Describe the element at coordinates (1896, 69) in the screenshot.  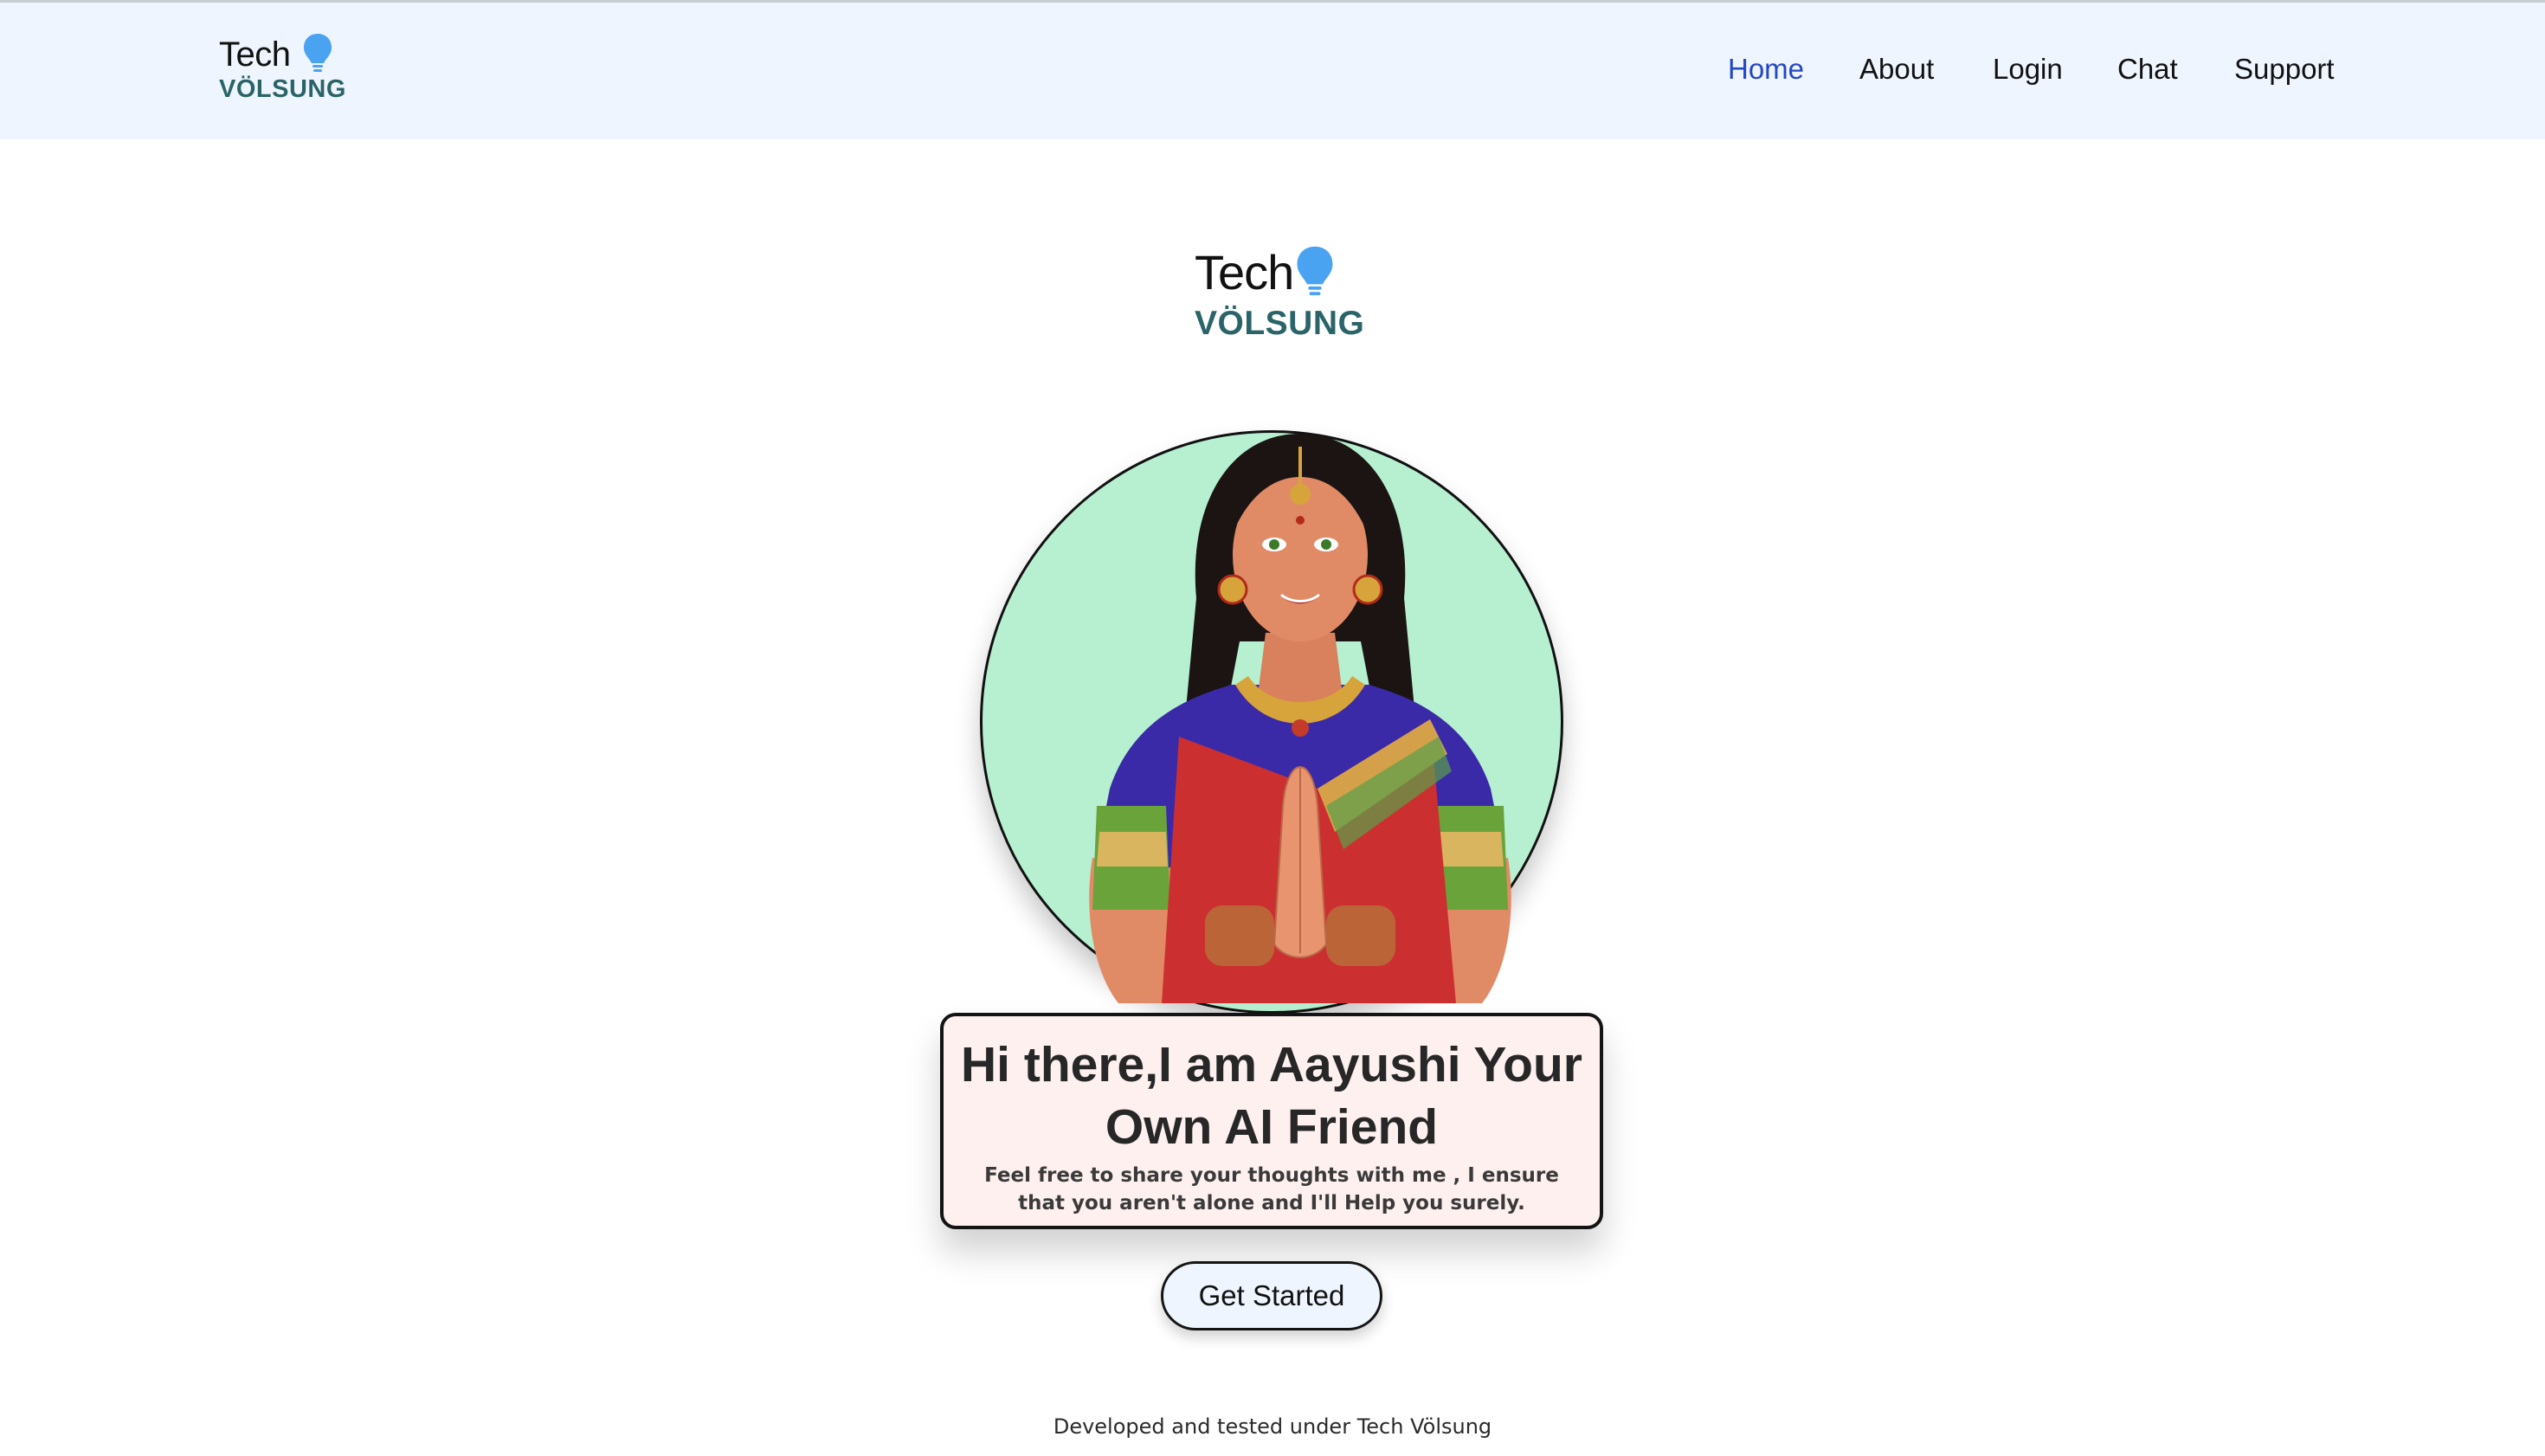
I see `nav-about-link: About` at that location.